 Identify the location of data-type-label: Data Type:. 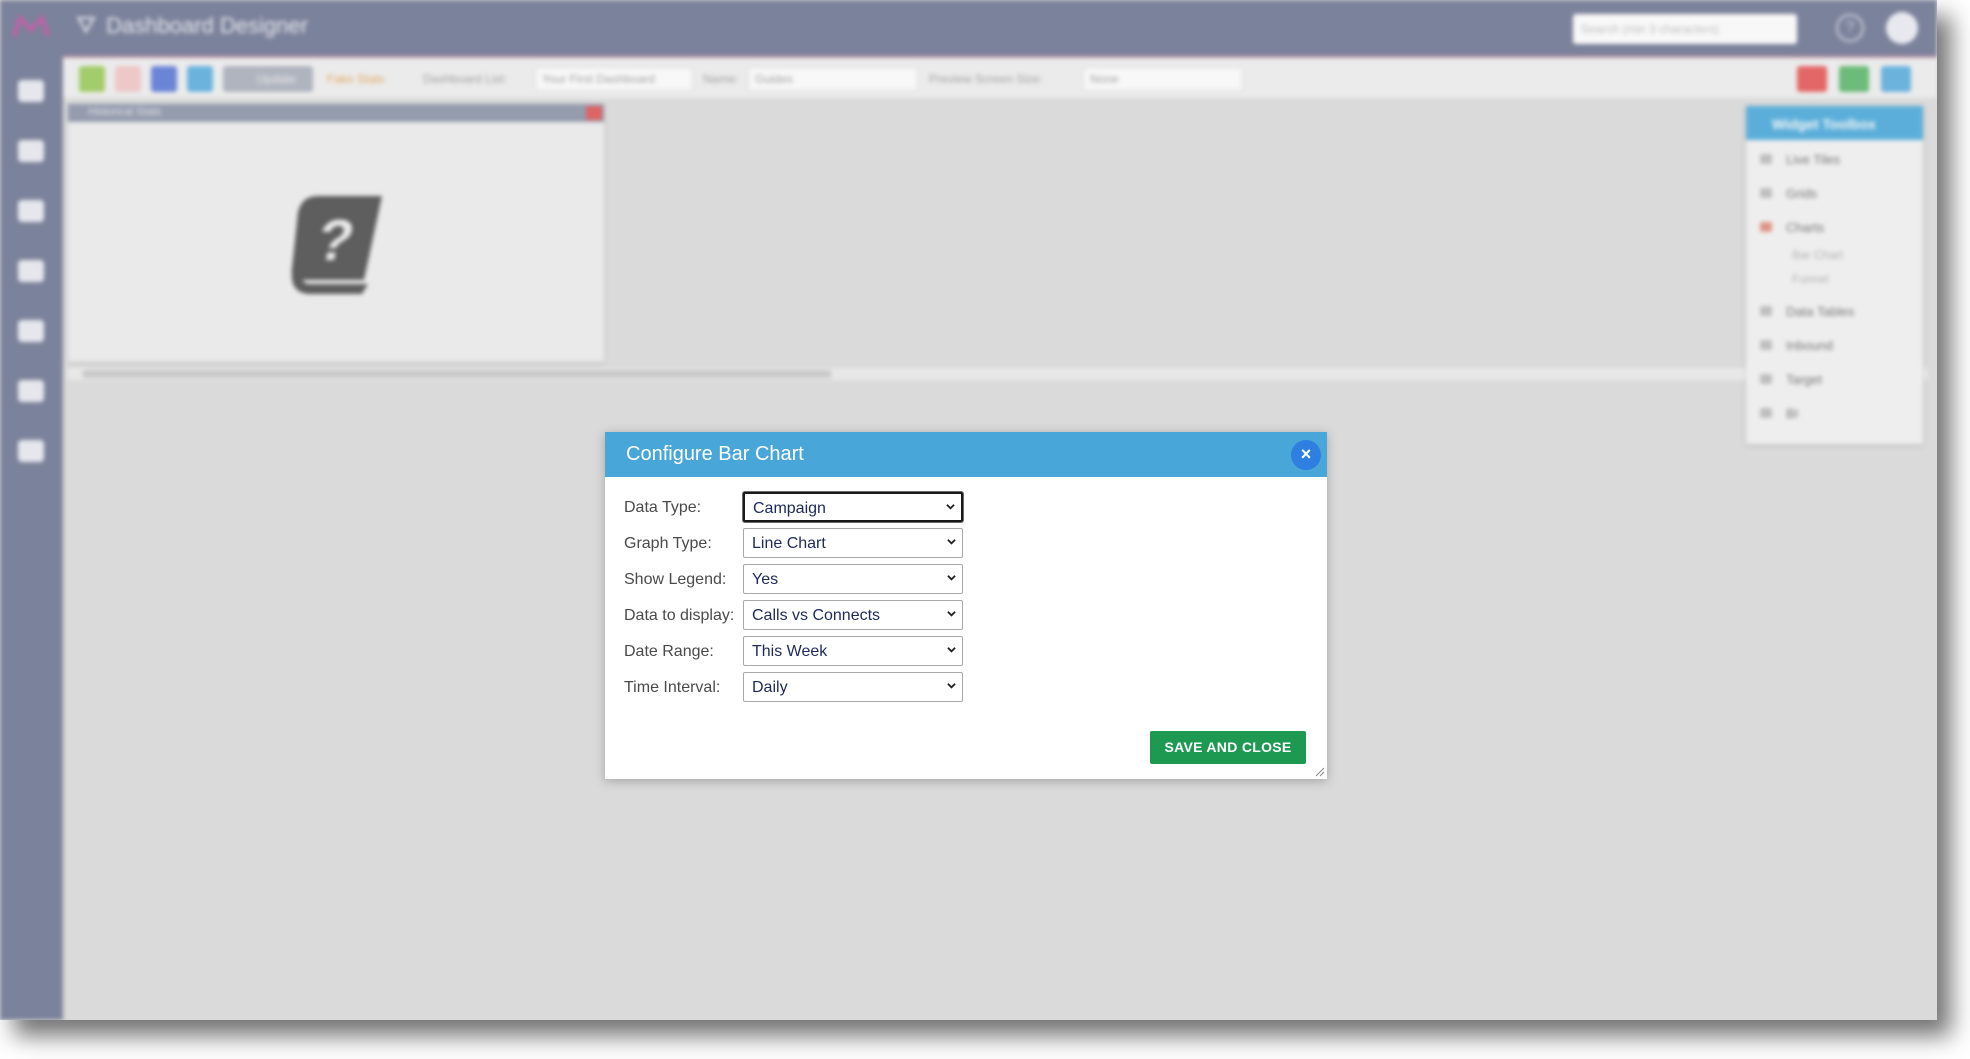
(663, 507).